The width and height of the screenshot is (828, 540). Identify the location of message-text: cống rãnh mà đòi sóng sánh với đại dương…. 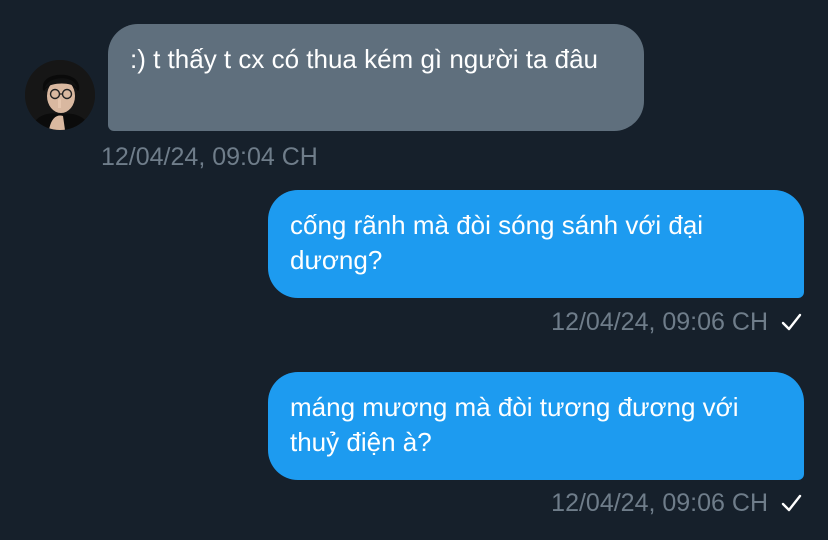
(497, 242).